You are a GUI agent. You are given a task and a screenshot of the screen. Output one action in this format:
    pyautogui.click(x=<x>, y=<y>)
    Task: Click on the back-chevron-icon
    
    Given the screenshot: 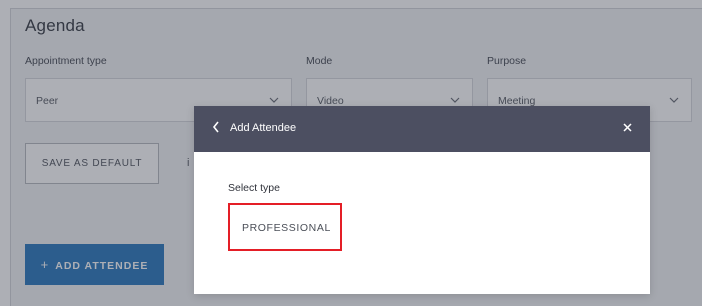 What is the action you would take?
    pyautogui.click(x=216, y=127)
    